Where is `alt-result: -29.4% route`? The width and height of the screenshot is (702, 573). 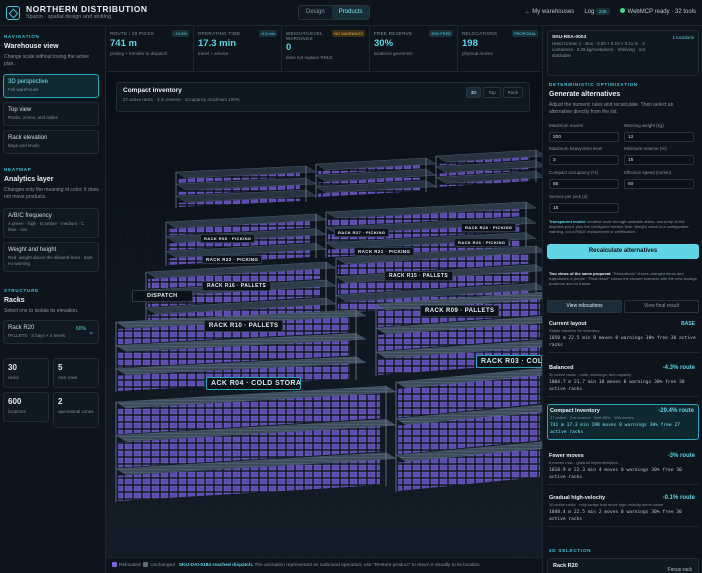 alt-result: -29.4% route is located at coordinates (676, 411).